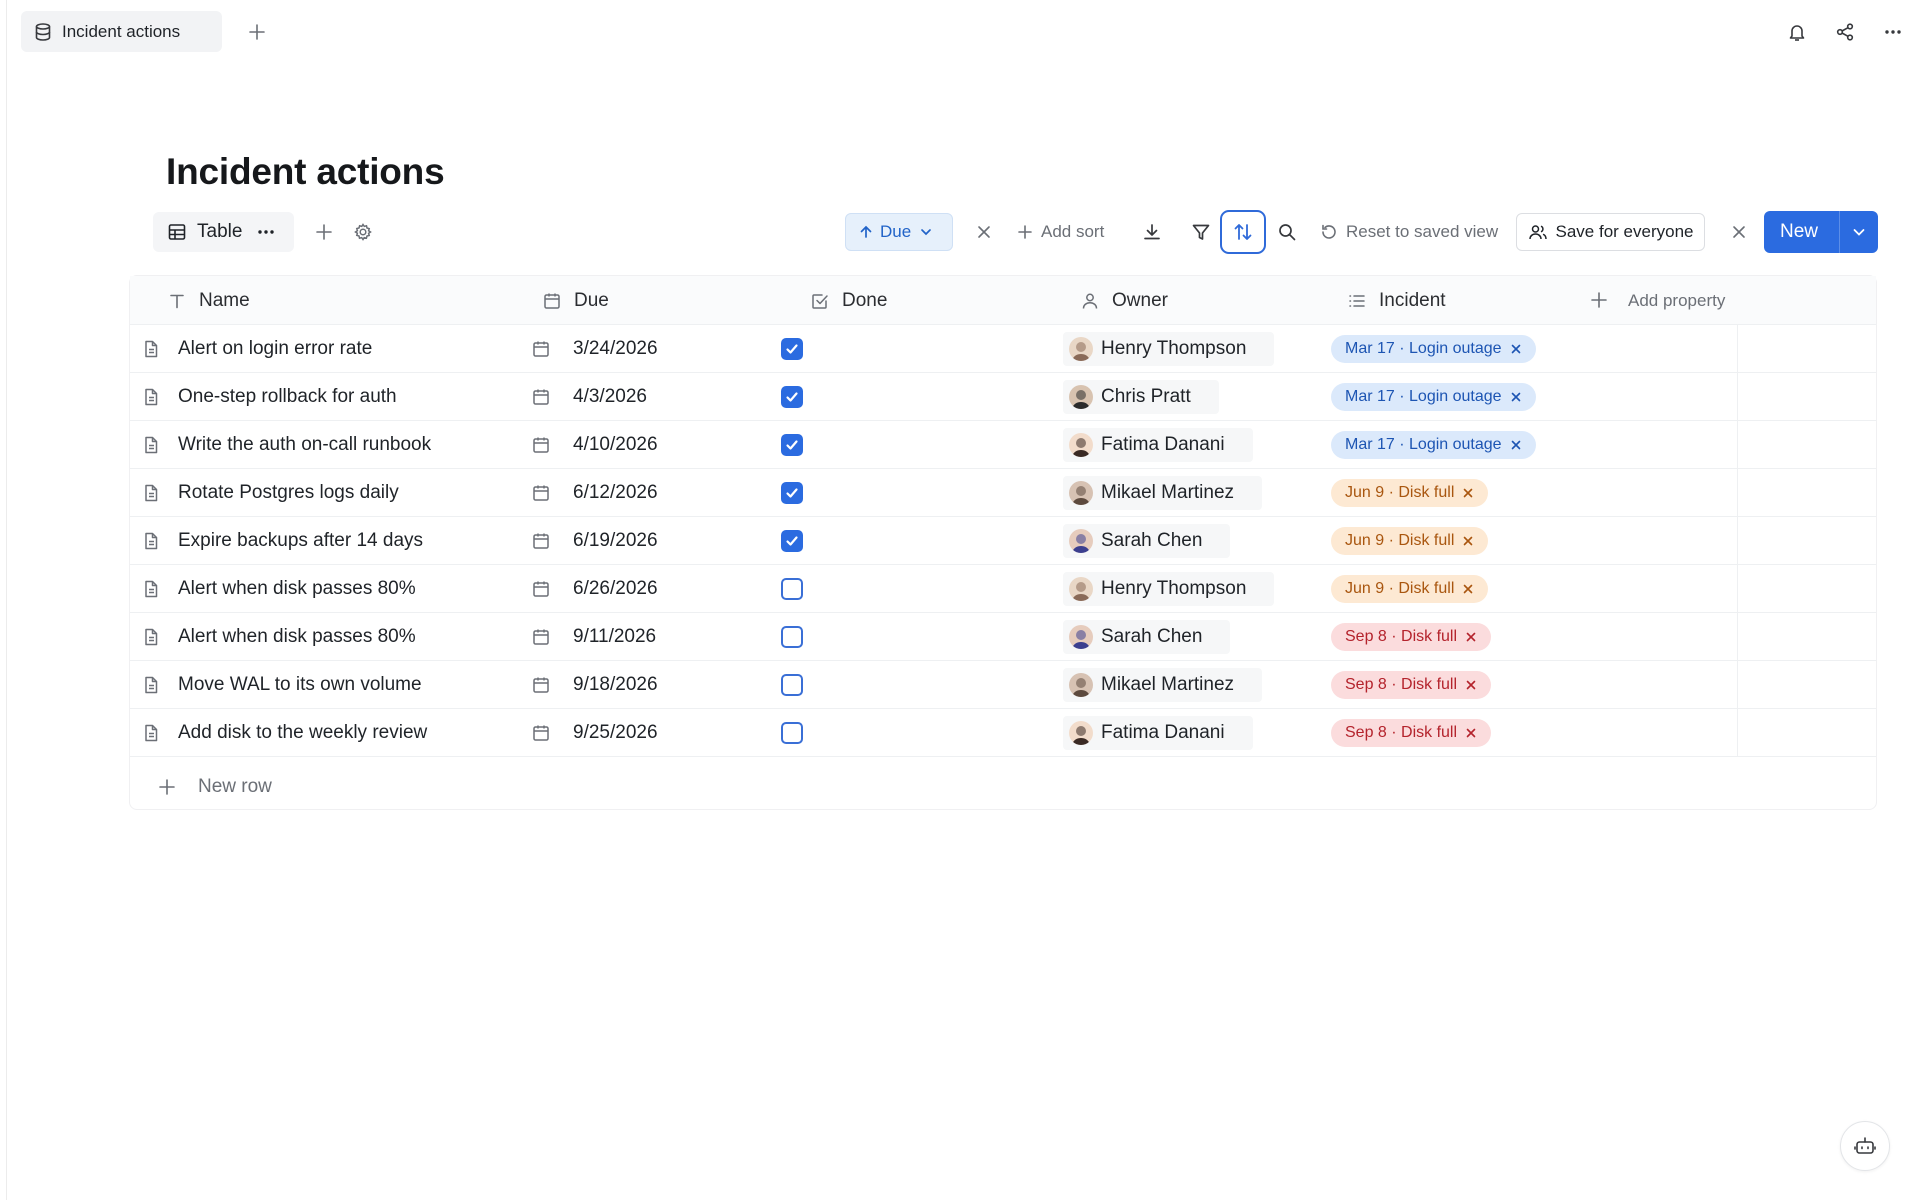 The width and height of the screenshot is (1920, 1200). Describe the element at coordinates (1657, 300) in the screenshot. I see `add-property-button: Add property` at that location.